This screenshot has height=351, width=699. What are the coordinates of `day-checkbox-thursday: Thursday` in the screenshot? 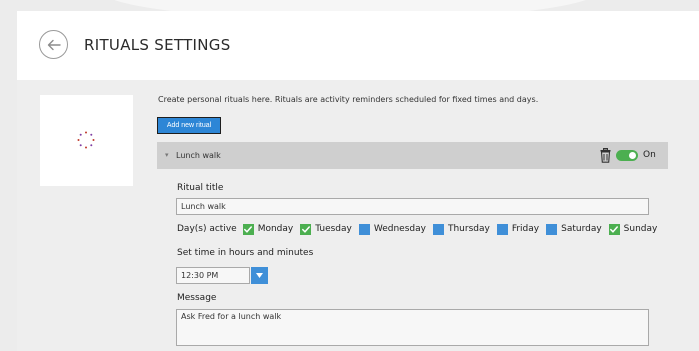 It's located at (461, 229).